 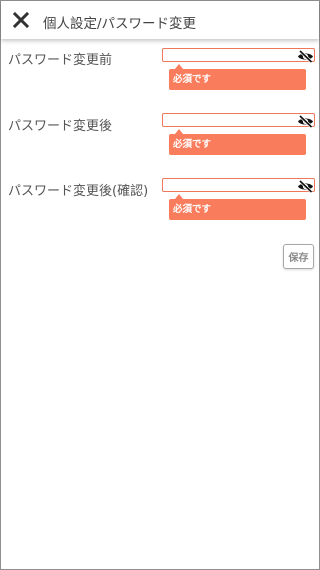 I want to click on app-header: 個人設定/パスワード変更, so click(x=160, y=20).